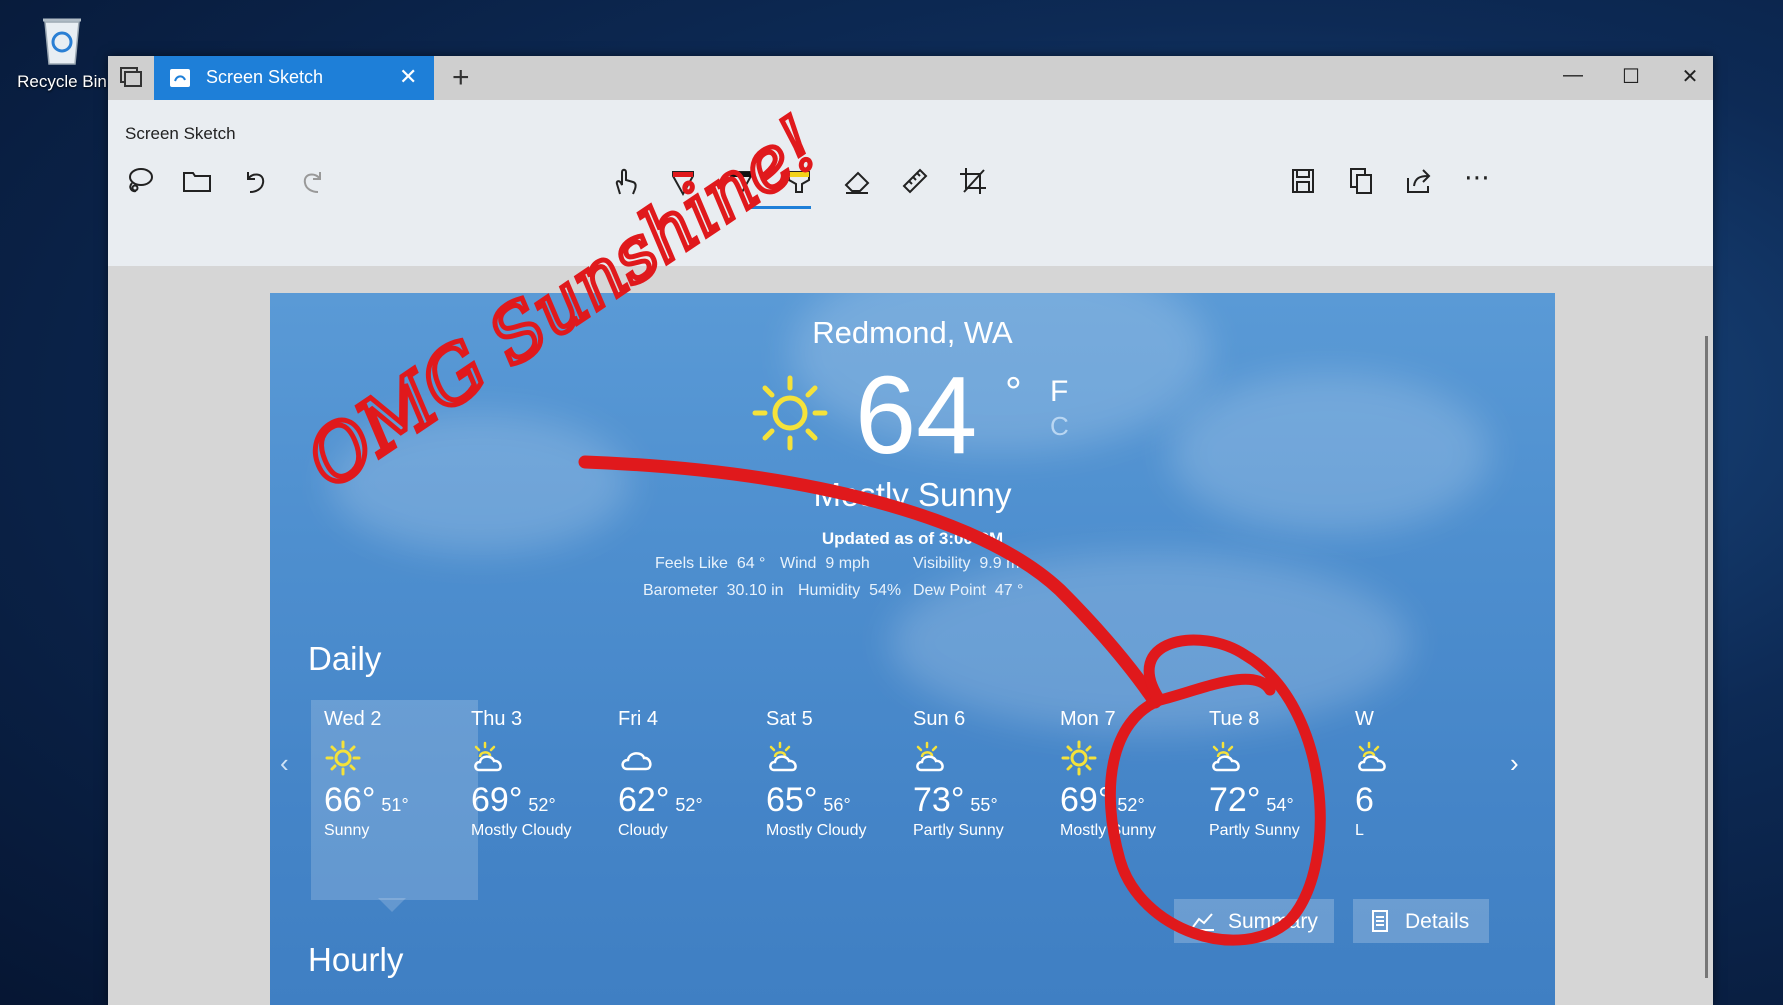  Describe the element at coordinates (713, 590) in the screenshot. I see `detail-item: Barometer 30.10 in` at that location.